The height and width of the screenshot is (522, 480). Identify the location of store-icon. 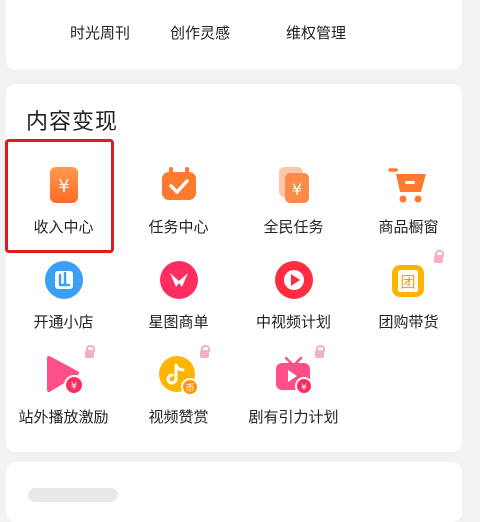
(64, 280).